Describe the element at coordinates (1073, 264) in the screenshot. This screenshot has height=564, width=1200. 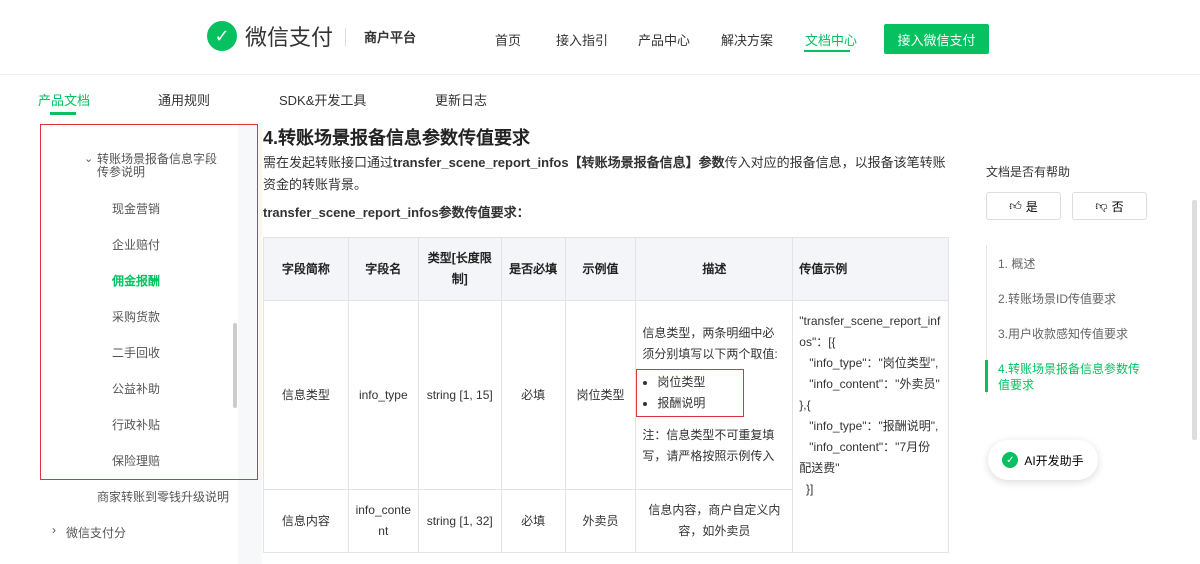
I see `toc-item: 1. 概述` at that location.